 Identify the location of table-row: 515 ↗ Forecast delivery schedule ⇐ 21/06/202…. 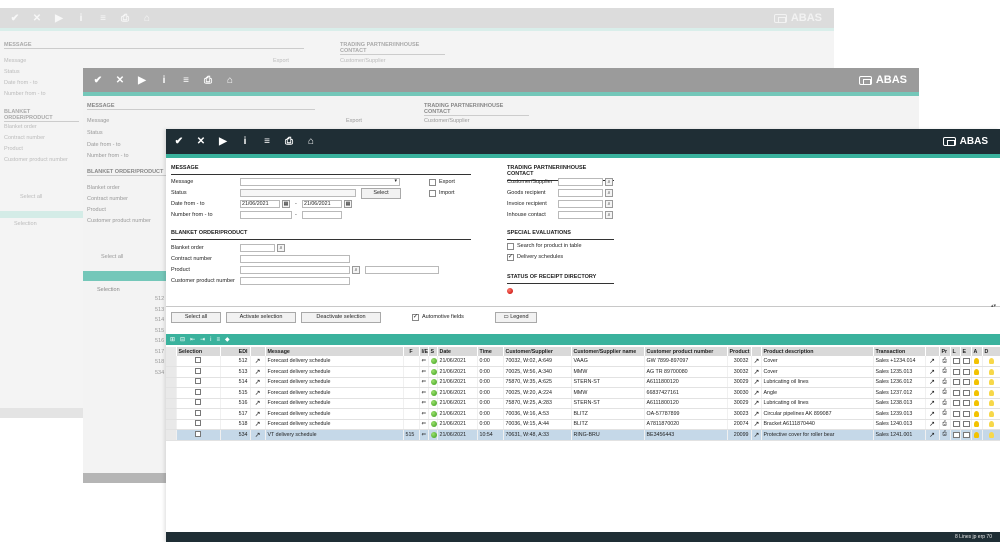
(583, 393).